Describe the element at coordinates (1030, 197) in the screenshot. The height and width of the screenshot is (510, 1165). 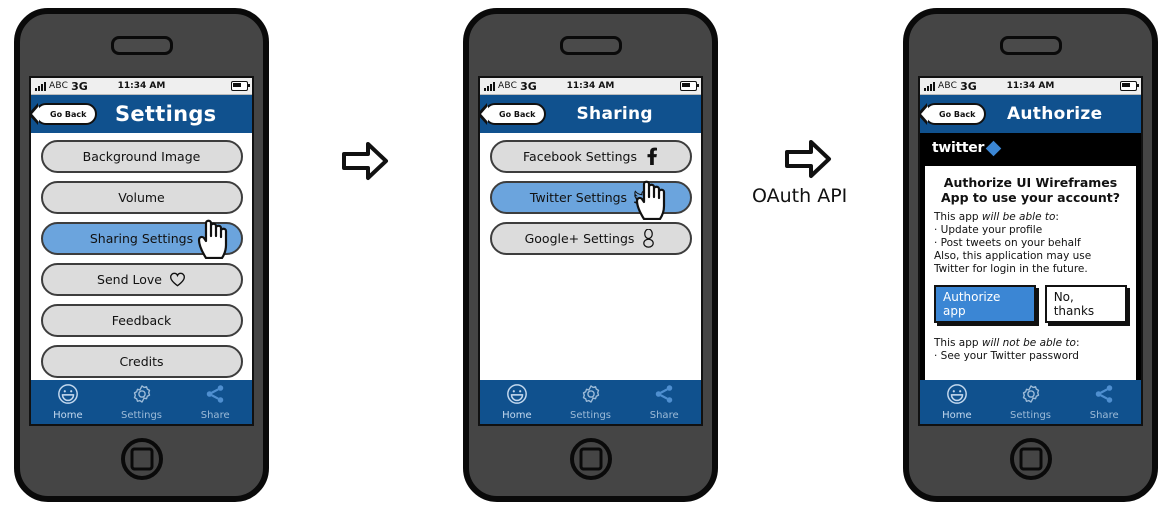
I see `dialog-heading-line2: App to use your account?` at that location.